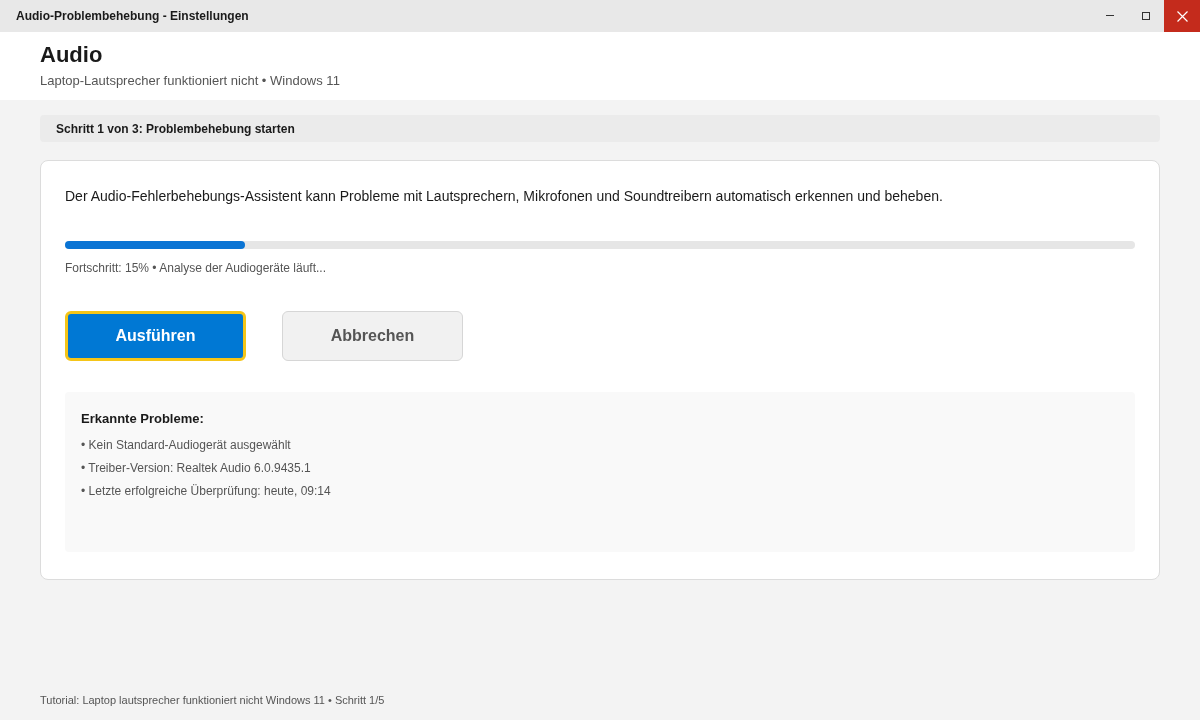 This screenshot has width=1200, height=720. I want to click on issues-title: Erkannte Probleme:, so click(143, 419).